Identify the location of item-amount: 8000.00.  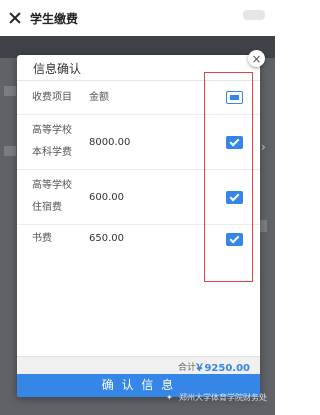
(110, 142).